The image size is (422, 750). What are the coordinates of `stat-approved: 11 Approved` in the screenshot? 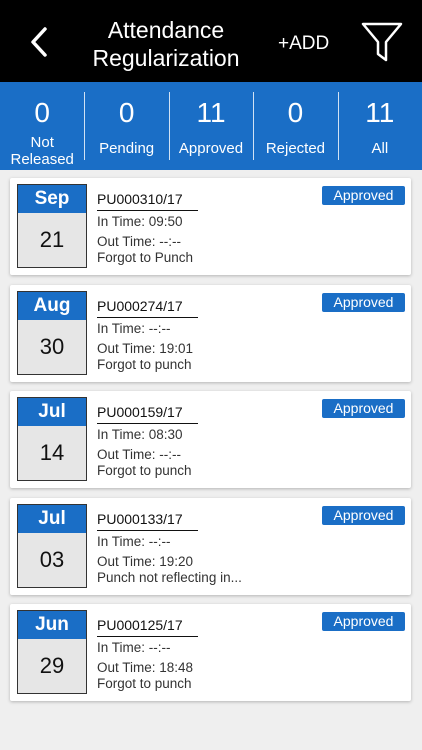 It's located at (210, 126).